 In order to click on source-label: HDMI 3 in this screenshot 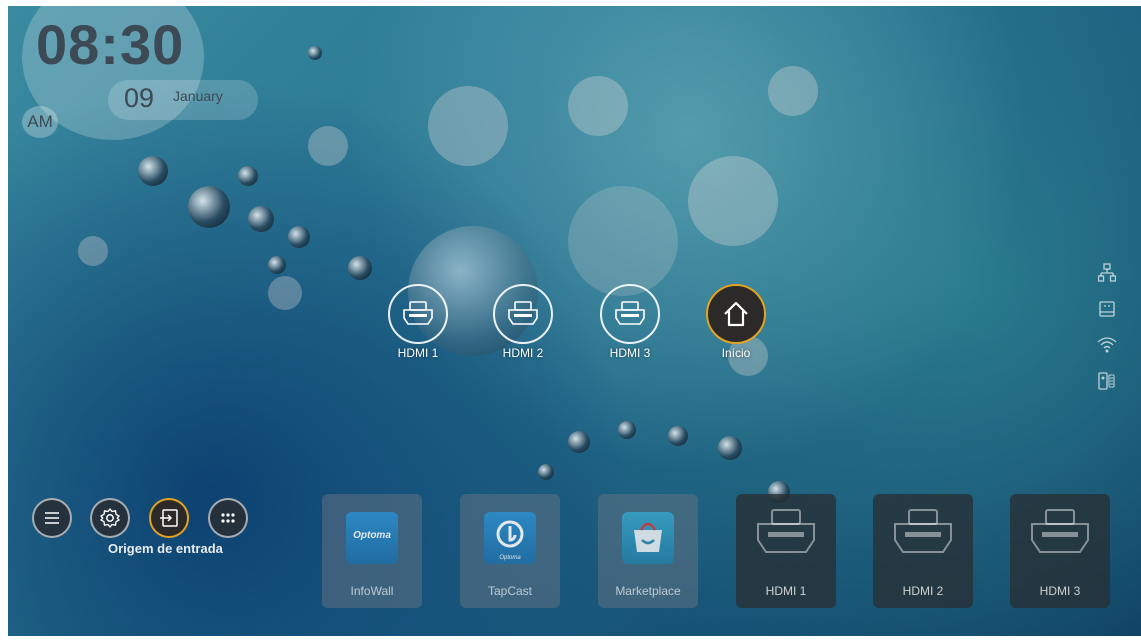, I will do `click(630, 353)`.